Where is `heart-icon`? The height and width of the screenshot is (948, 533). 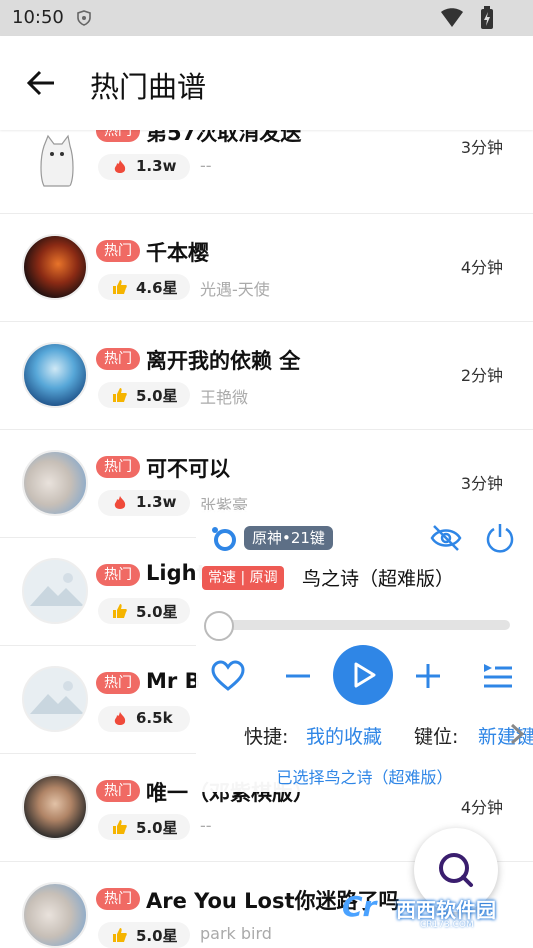
heart-icon is located at coordinates (228, 676).